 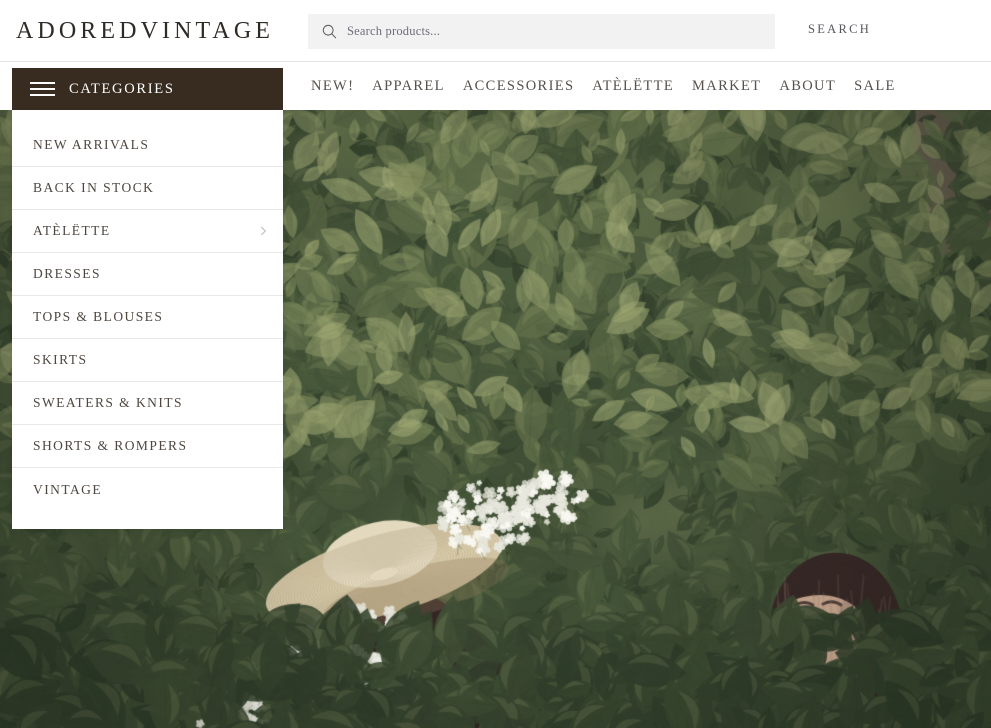 I want to click on dropdown-item-vintage: VINTAGE, so click(x=147, y=489).